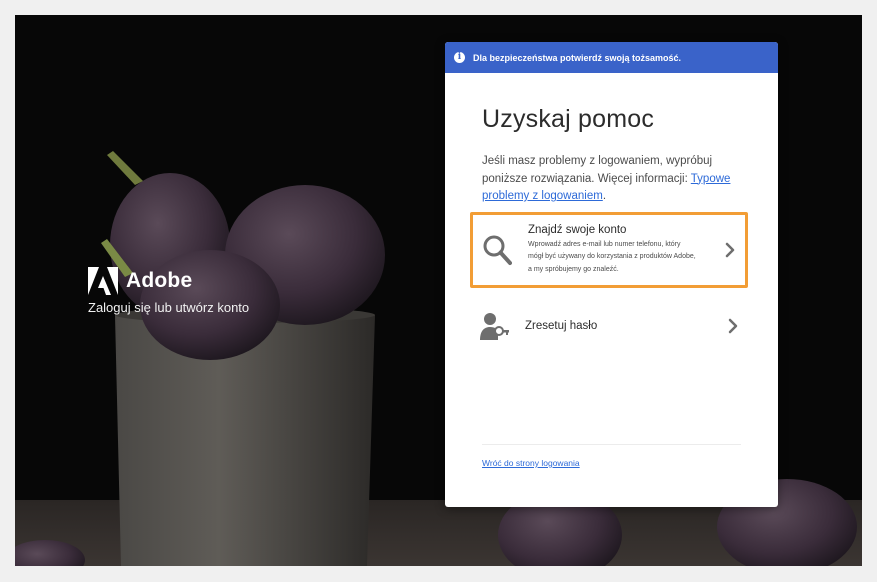 Image resolution: width=877 pixels, height=582 pixels. Describe the element at coordinates (497, 250) in the screenshot. I see `search-icon` at that location.